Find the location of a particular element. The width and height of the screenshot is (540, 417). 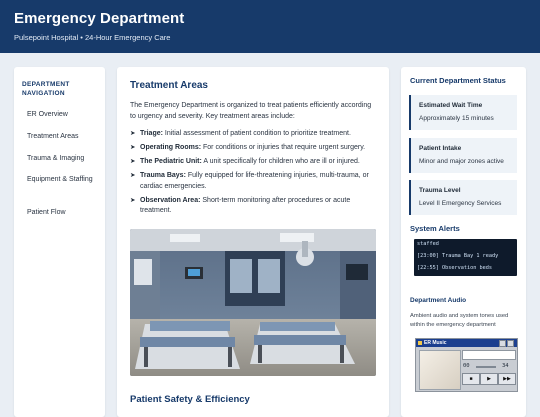

stop-button: ■ is located at coordinates (471, 379).